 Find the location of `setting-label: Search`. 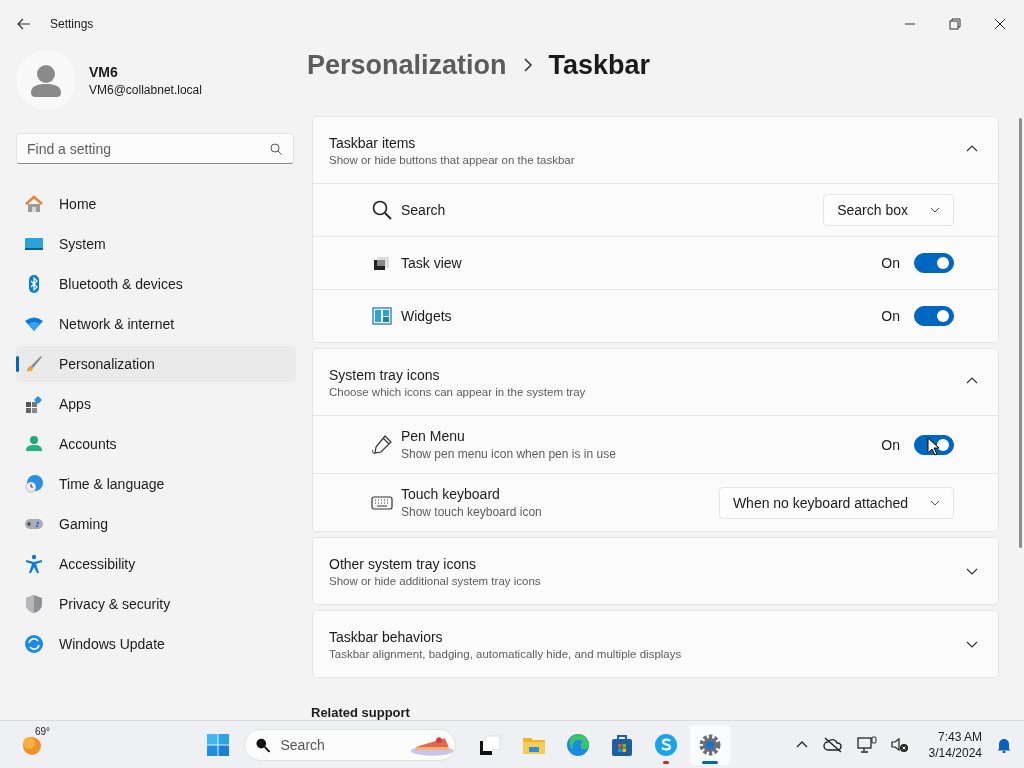

setting-label: Search is located at coordinates (424, 210).